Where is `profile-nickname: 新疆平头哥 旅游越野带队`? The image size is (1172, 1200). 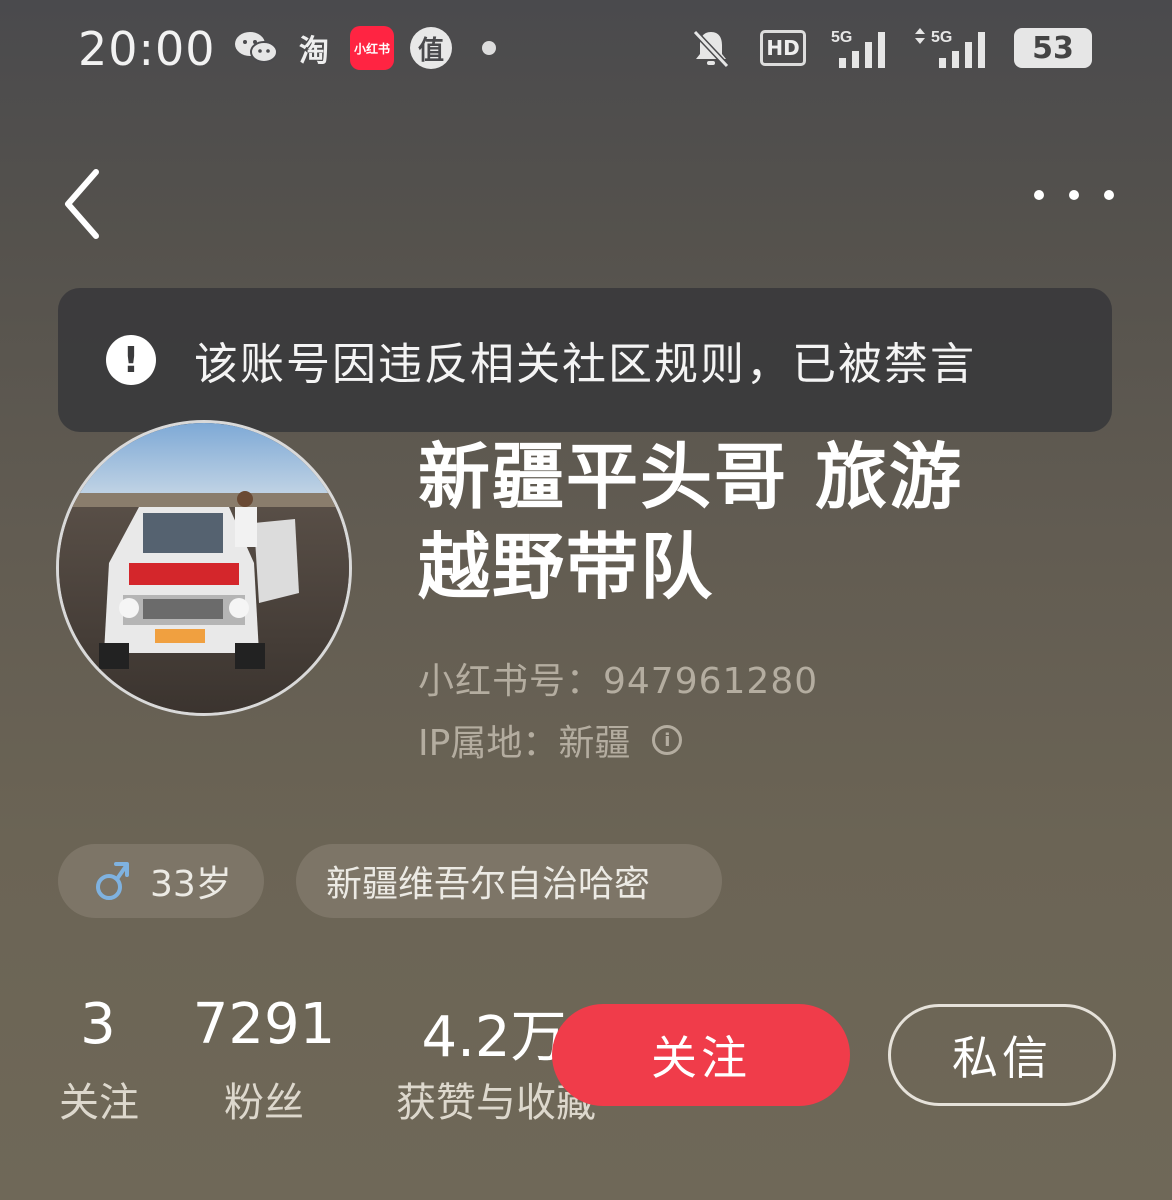
profile-nickname: 新疆平头哥 旅游越野带队 is located at coordinates (691, 522).